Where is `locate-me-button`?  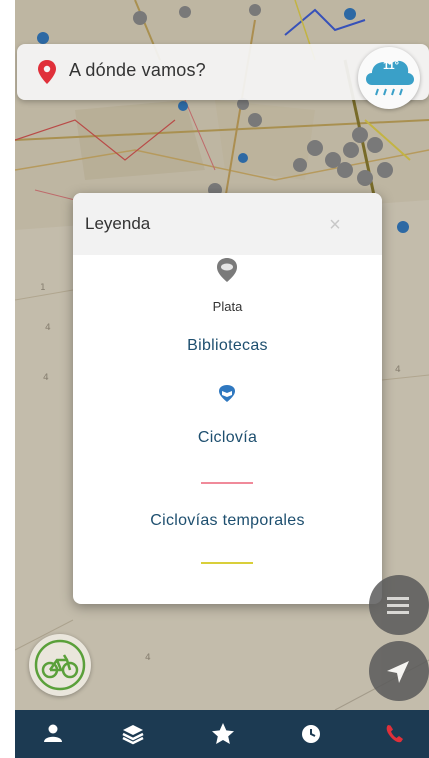 locate-me-button is located at coordinates (399, 671).